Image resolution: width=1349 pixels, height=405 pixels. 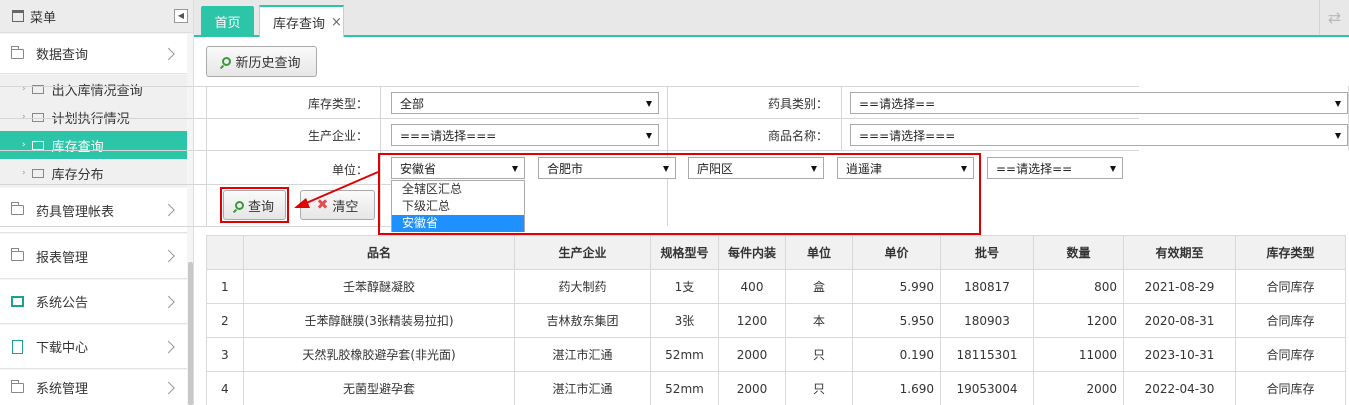 I want to click on table-cell: 本, so click(x=819, y=320).